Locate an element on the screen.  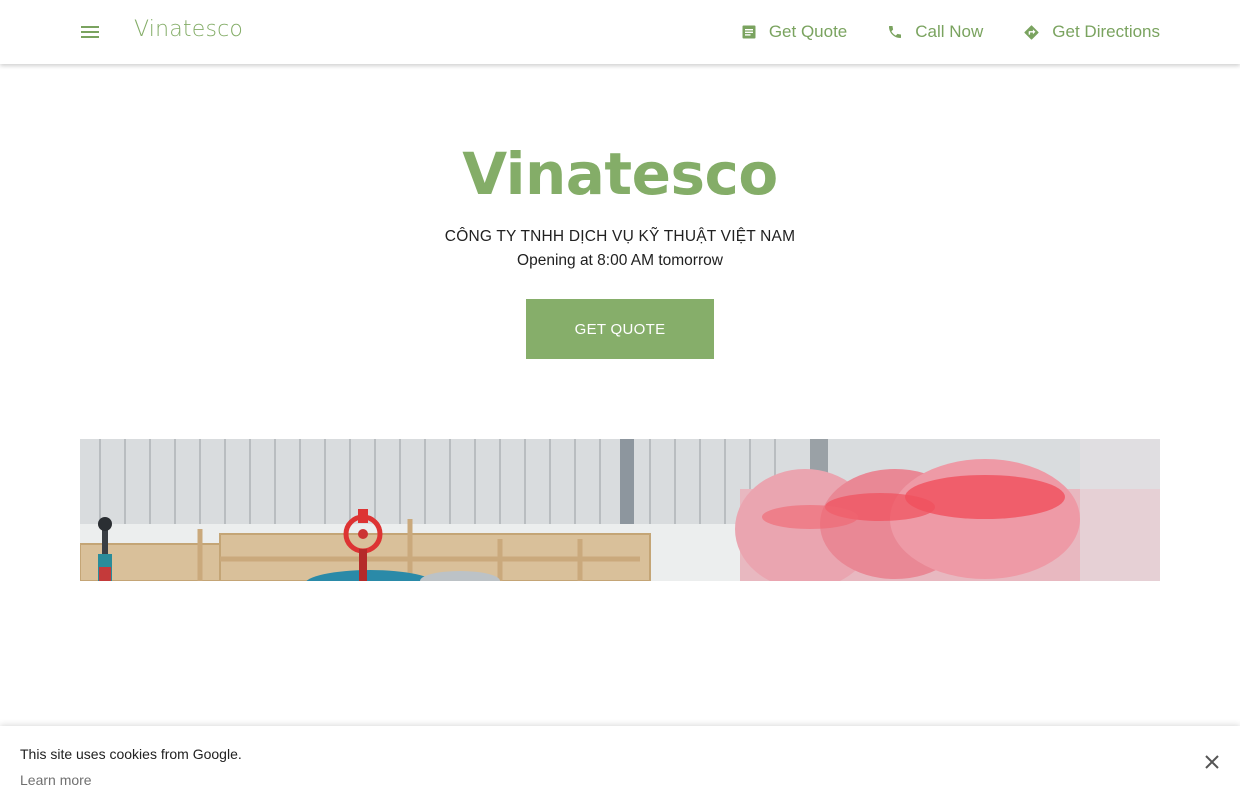
header-nav: Get Quote Call Now Get Directions is located at coordinates (950, 32).